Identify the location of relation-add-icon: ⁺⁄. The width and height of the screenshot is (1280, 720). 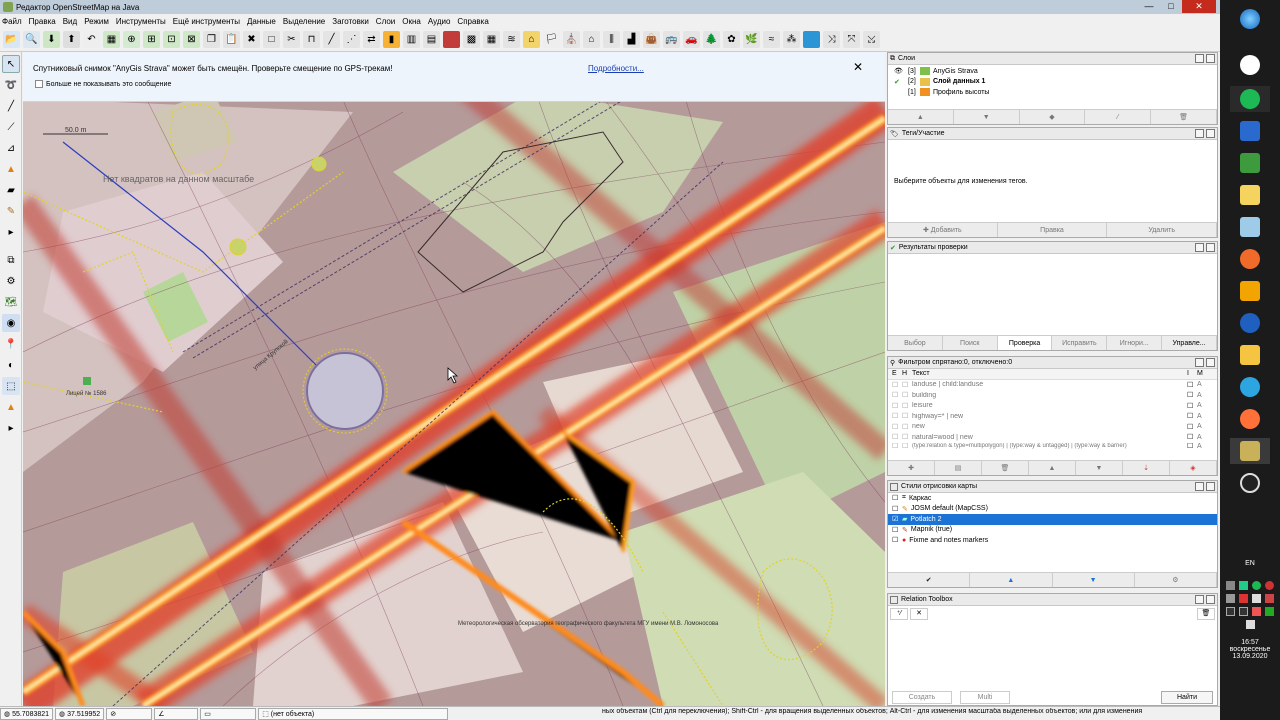
(899, 614).